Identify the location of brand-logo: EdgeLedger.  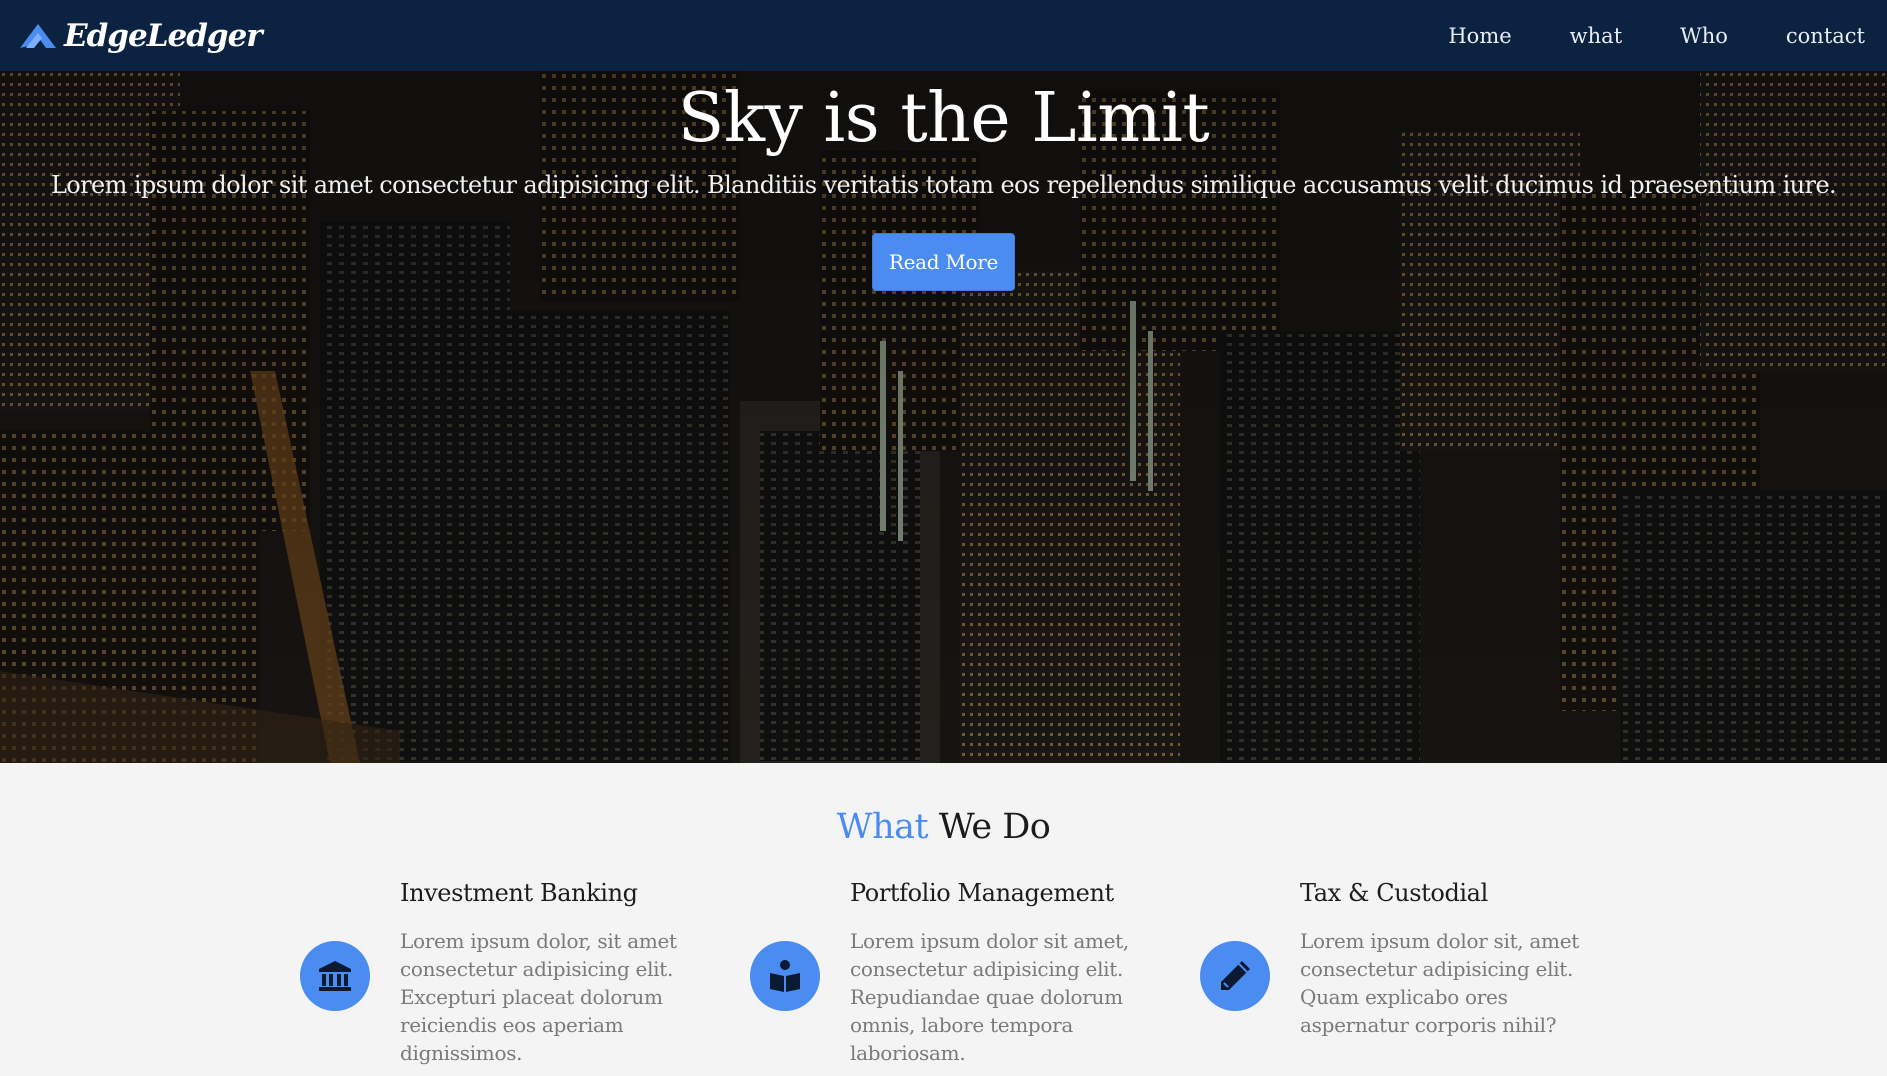
(140, 35).